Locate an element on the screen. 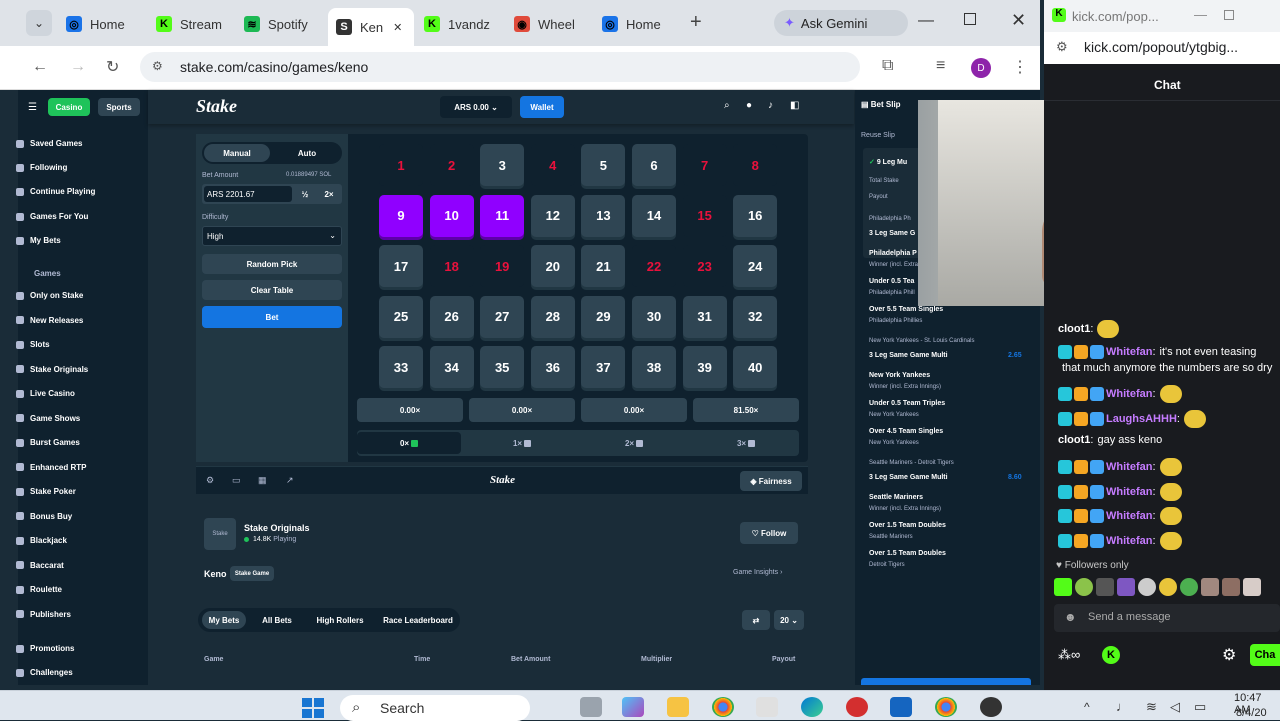 Image resolution: width=1280 pixels, height=721 pixels. fairness-button: ◈ Fairness is located at coordinates (771, 481).